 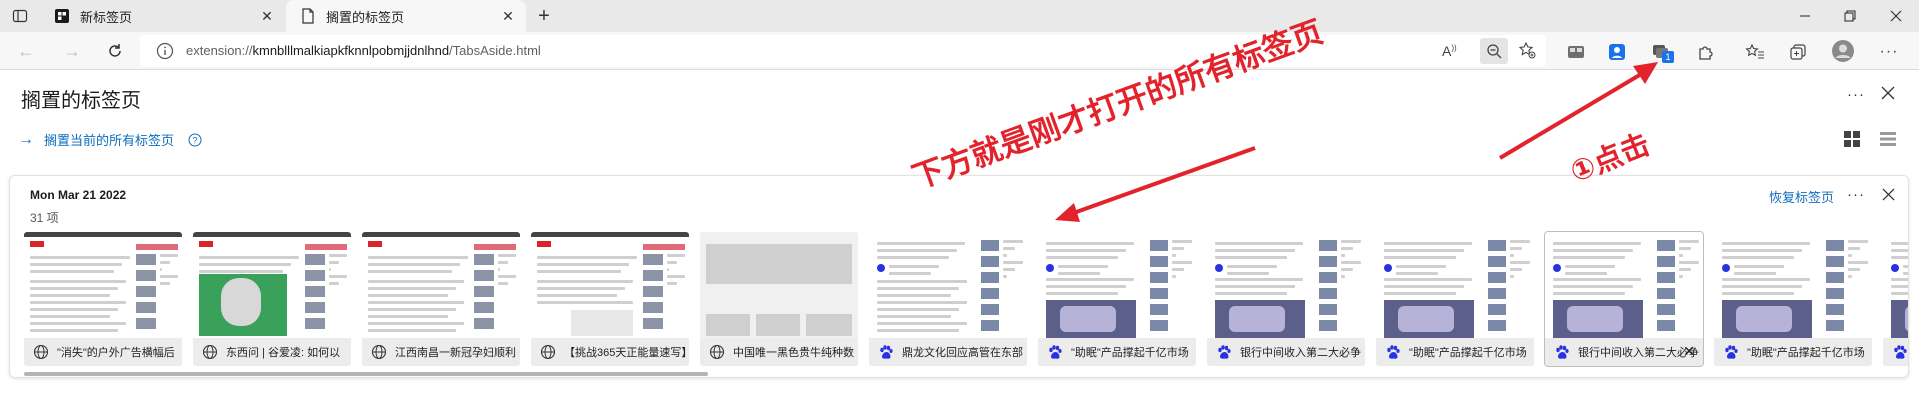 What do you see at coordinates (1117, 352) in the screenshot?
I see `thumbnail-caption: "助眠"产品撑起千亿市场` at bounding box center [1117, 352].